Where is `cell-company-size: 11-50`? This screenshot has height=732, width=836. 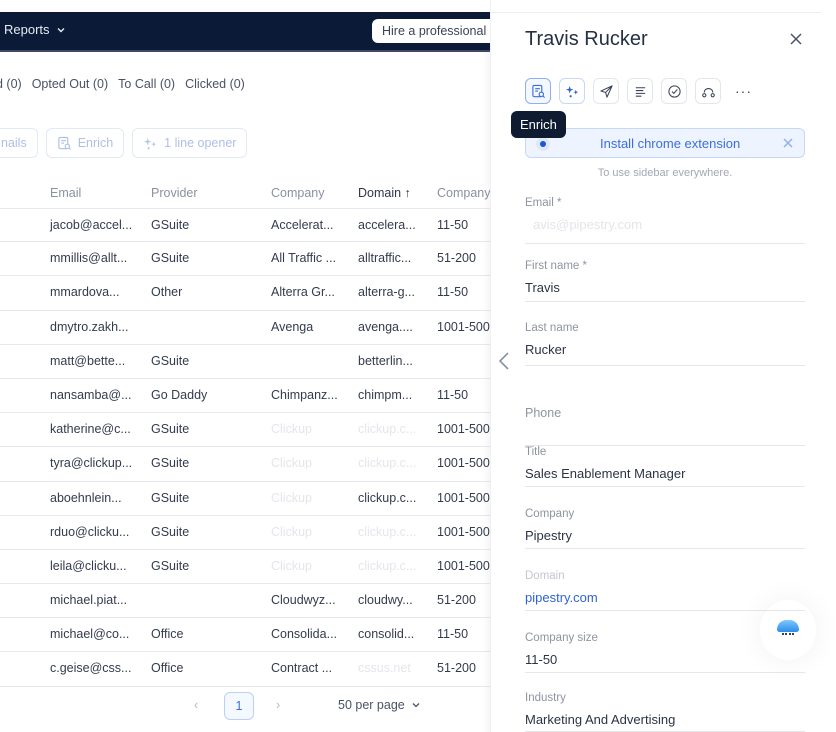
cell-company-size: 11-50 is located at coordinates (453, 225).